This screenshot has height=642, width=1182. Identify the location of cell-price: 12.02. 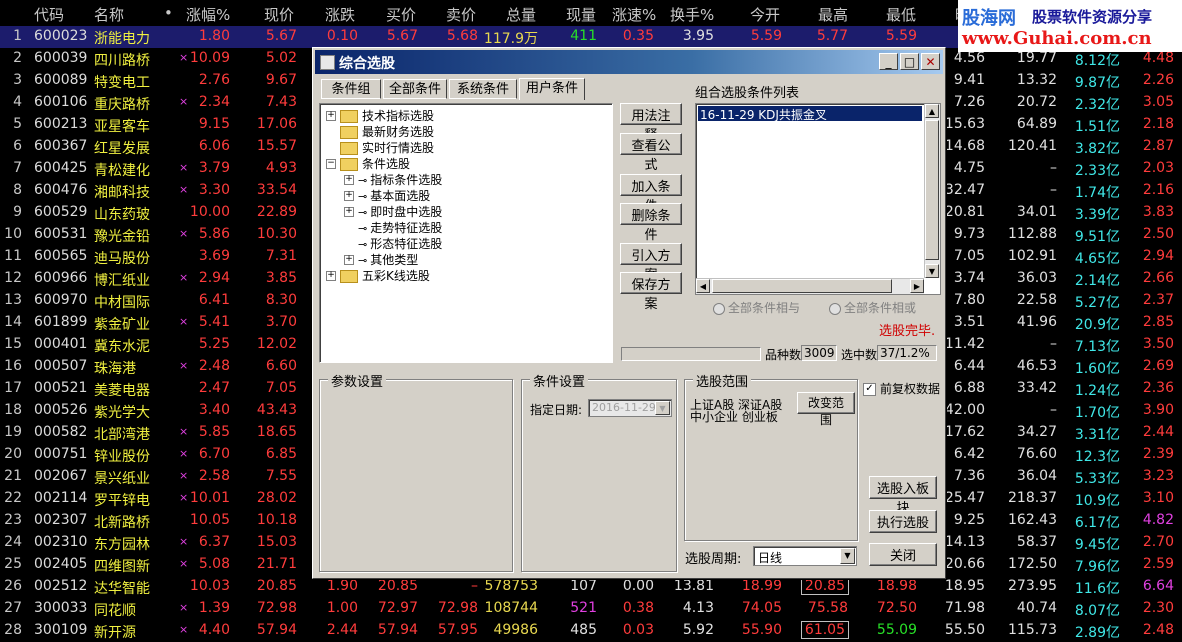
(276, 344).